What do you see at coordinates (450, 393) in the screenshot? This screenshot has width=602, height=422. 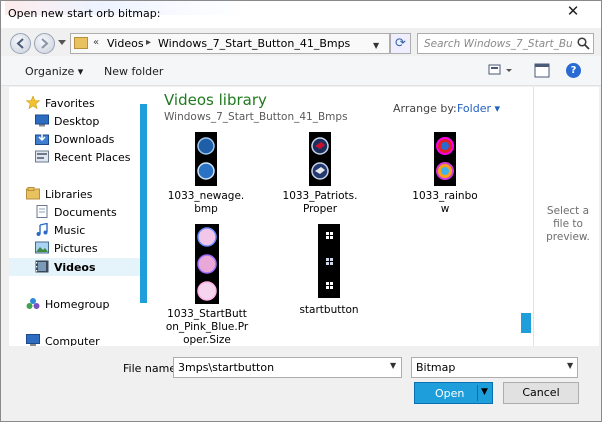 I see `open-button-label: Open` at bounding box center [450, 393].